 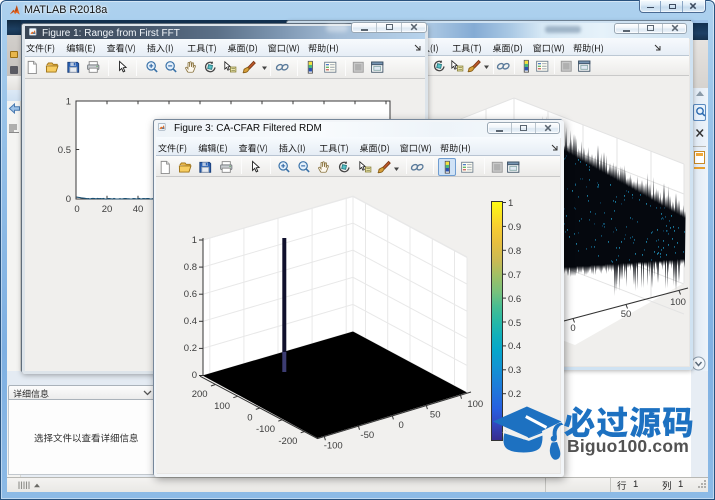 What do you see at coordinates (367, 435) in the screenshot?
I see `svg-text: -50` at bounding box center [367, 435].